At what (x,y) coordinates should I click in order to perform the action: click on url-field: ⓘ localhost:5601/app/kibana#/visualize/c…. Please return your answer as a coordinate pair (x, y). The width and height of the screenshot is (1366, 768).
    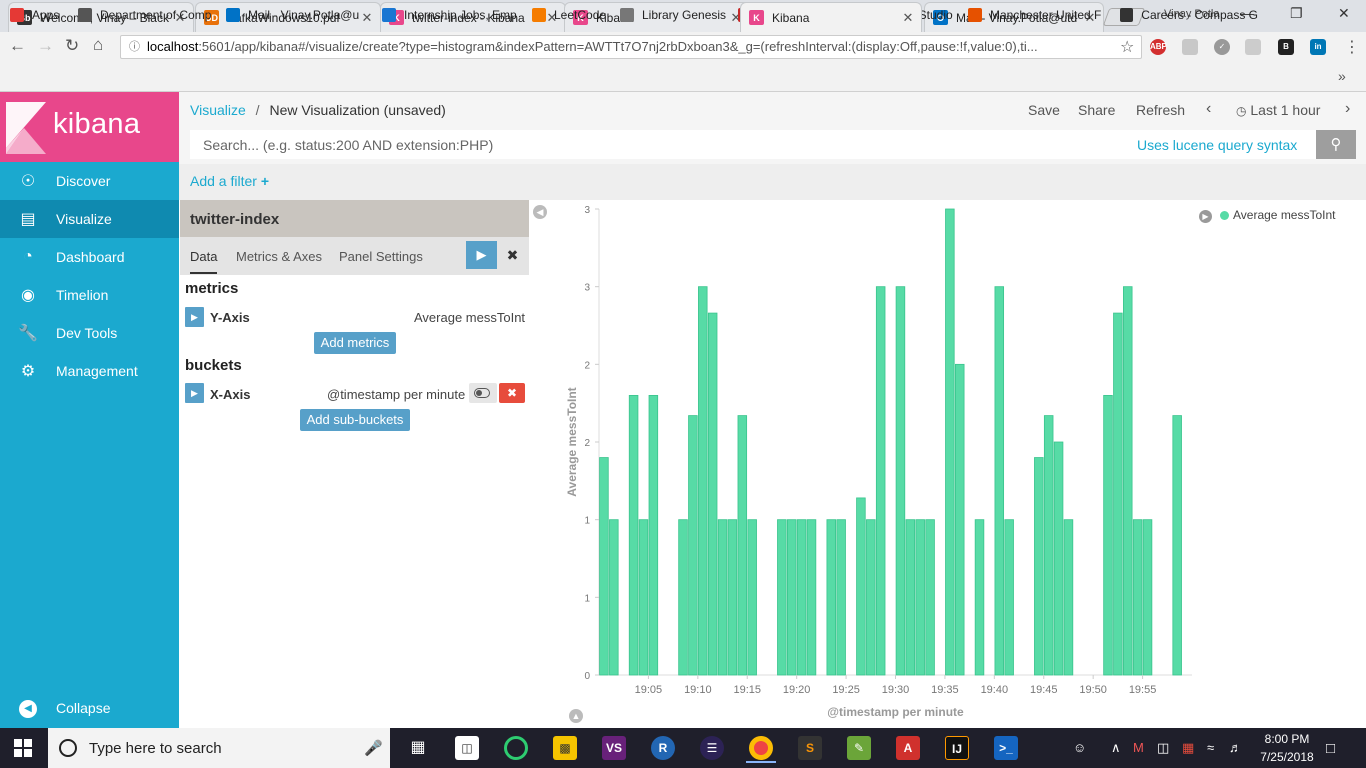
    Looking at the image, I should click on (631, 47).